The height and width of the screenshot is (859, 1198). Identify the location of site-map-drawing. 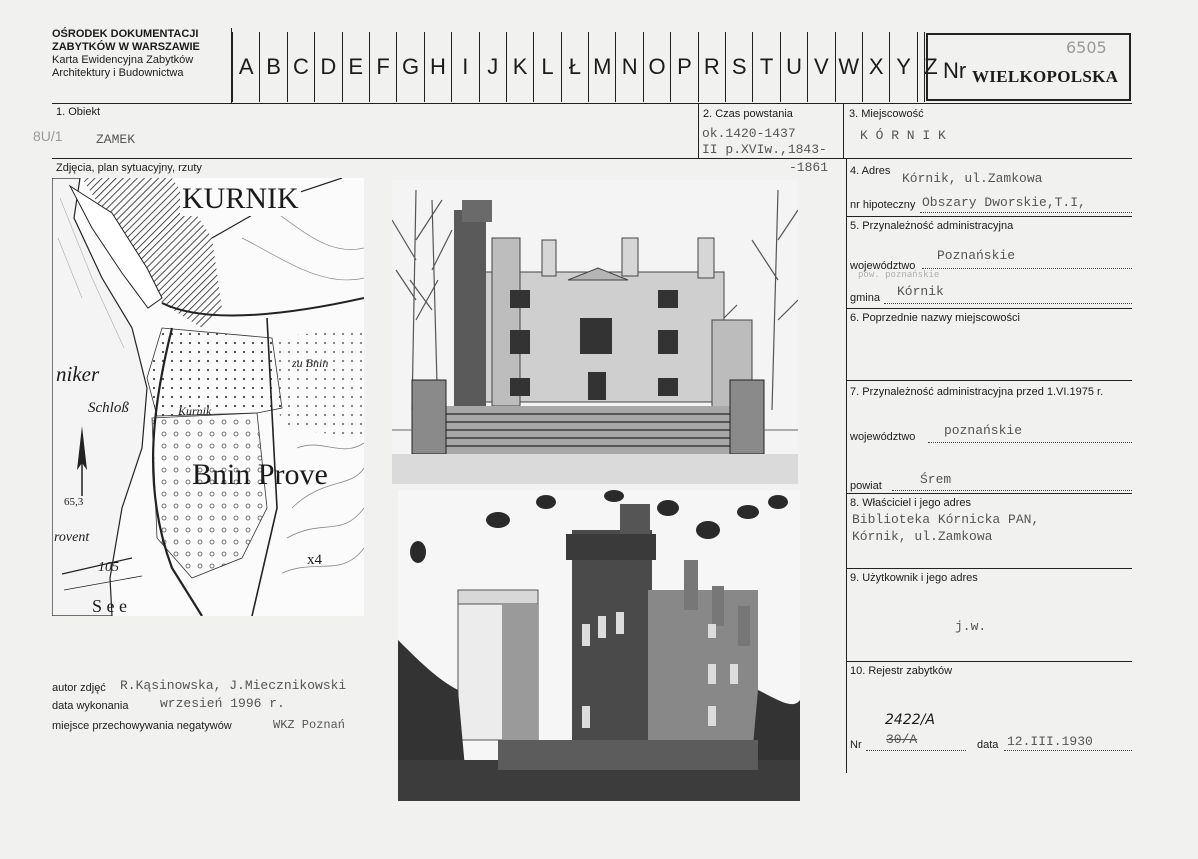
(208, 397).